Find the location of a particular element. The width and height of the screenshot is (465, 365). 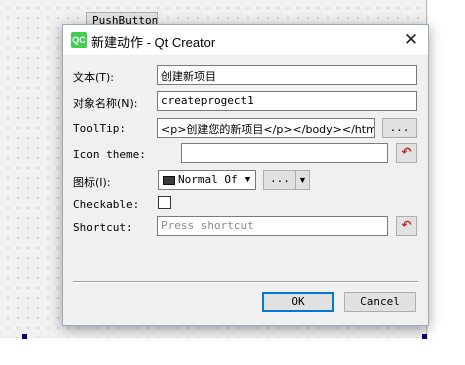

close-icon: ✕ is located at coordinates (411, 40).